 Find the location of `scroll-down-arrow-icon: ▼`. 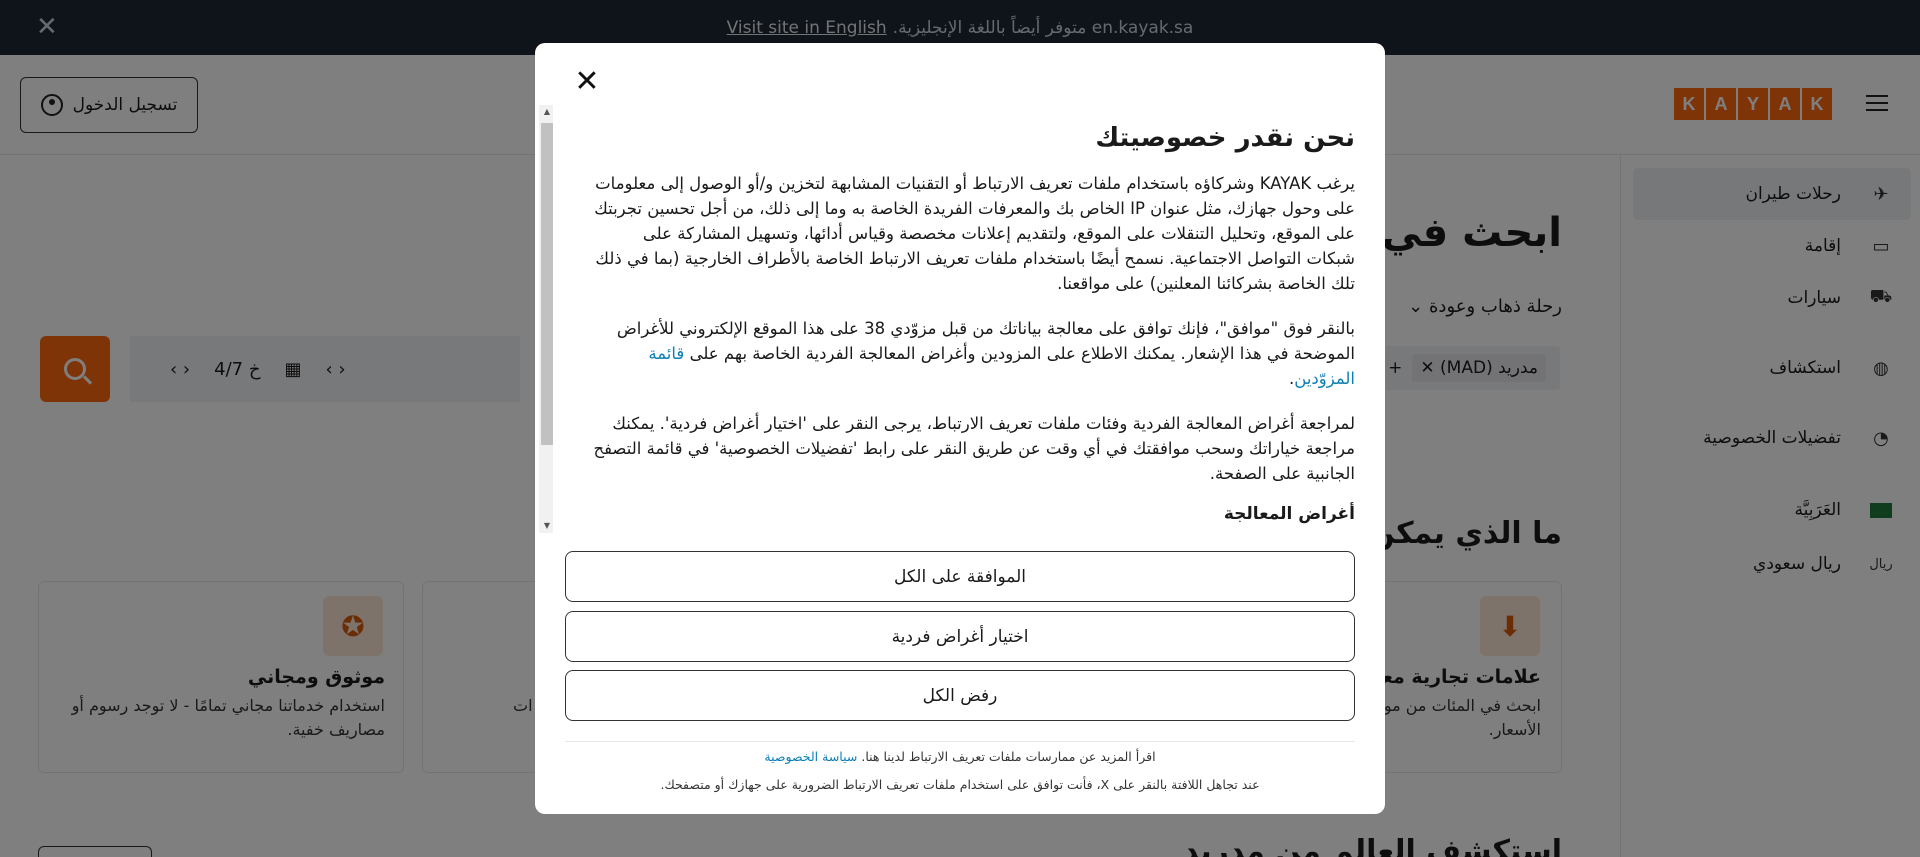

scroll-down-arrow-icon: ▼ is located at coordinates (547, 526).